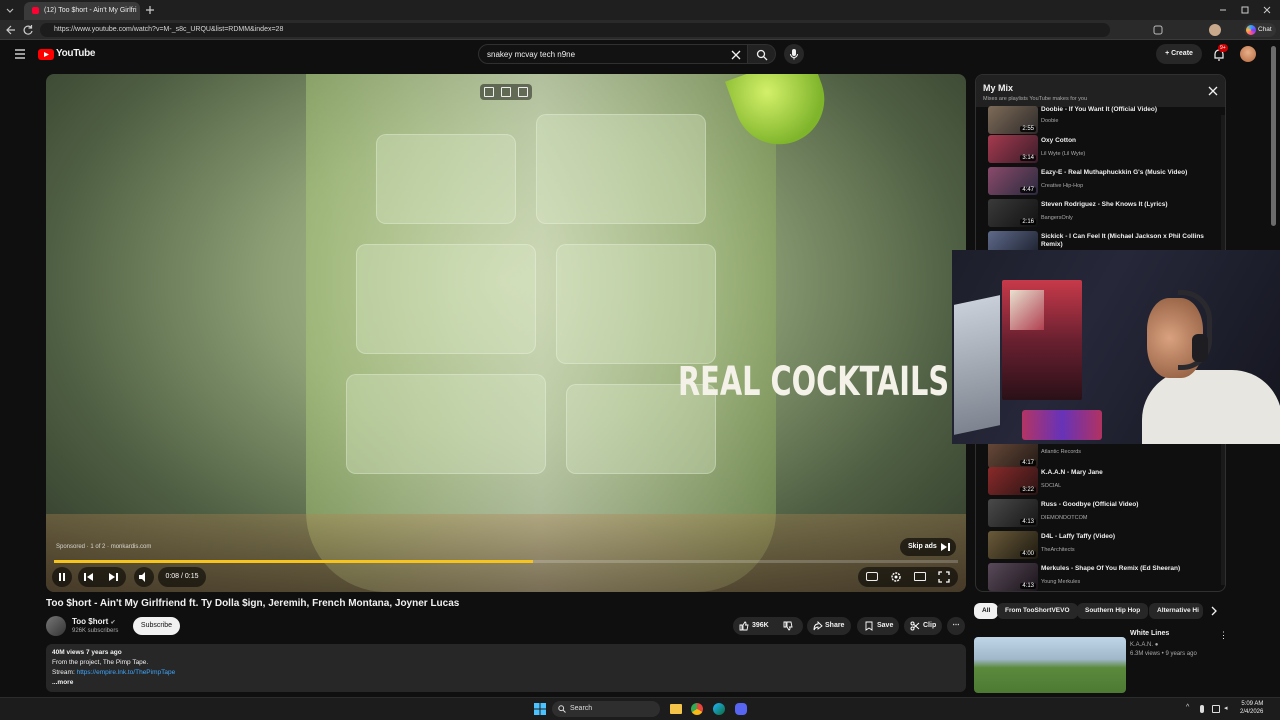 The image size is (1280, 720). Describe the element at coordinates (1273, 136) in the screenshot. I see `page-scrollbar` at that location.